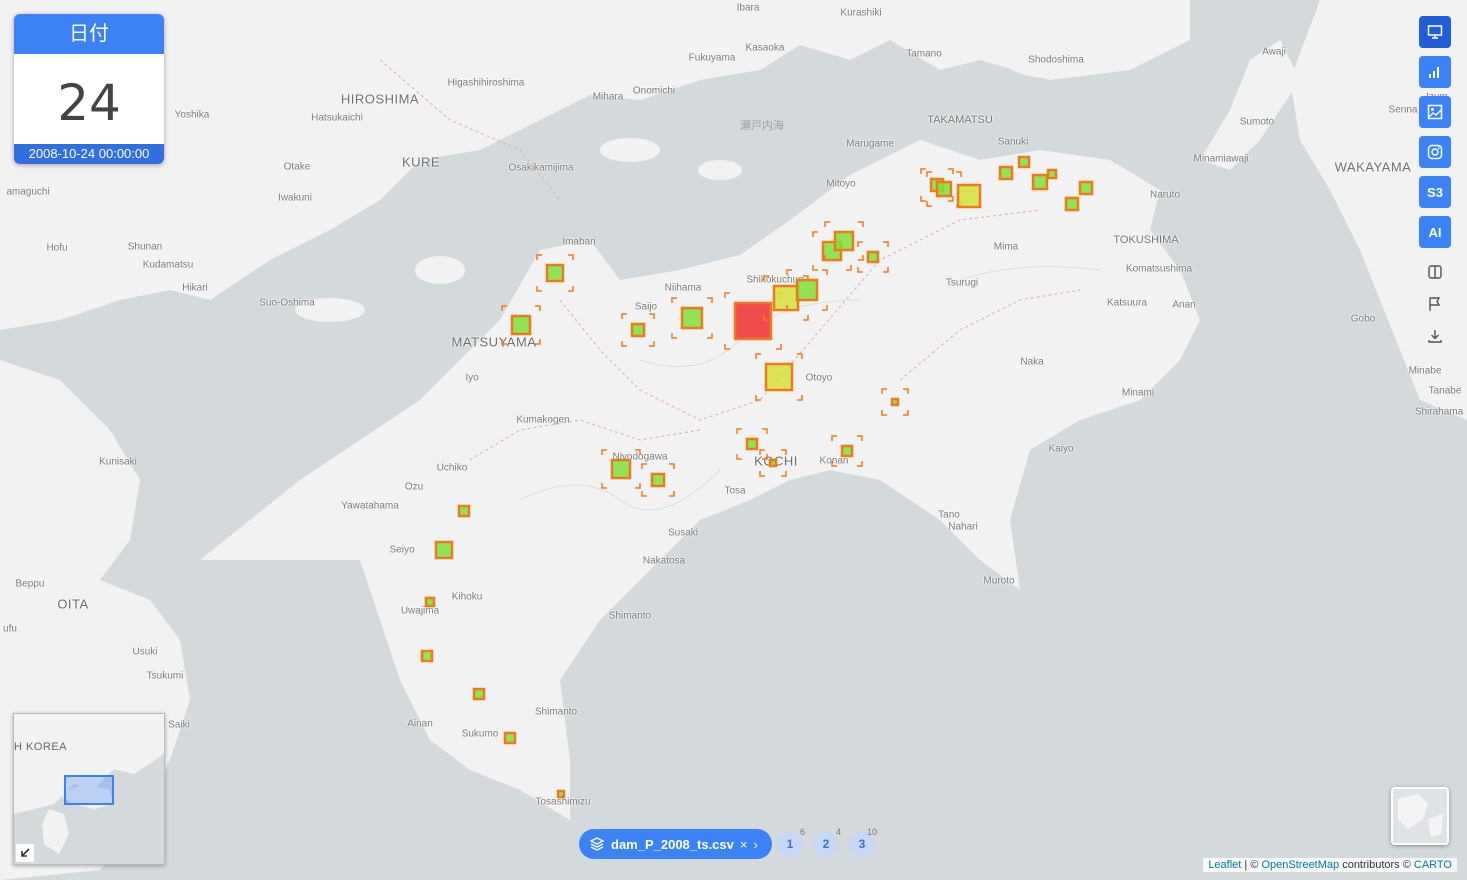 The width and height of the screenshot is (1467, 880). Describe the element at coordinates (1435, 192) in the screenshot. I see `s3-button: S3` at that location.